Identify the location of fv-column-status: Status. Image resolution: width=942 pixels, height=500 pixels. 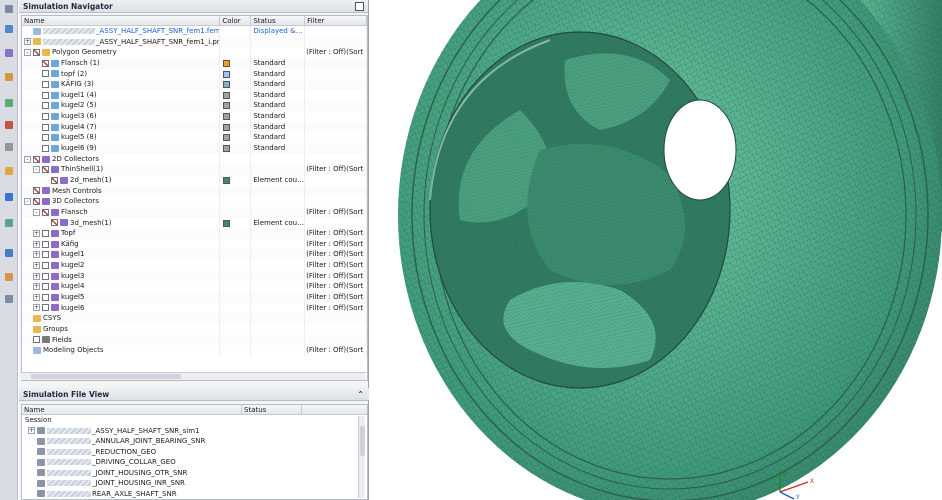
(272, 409).